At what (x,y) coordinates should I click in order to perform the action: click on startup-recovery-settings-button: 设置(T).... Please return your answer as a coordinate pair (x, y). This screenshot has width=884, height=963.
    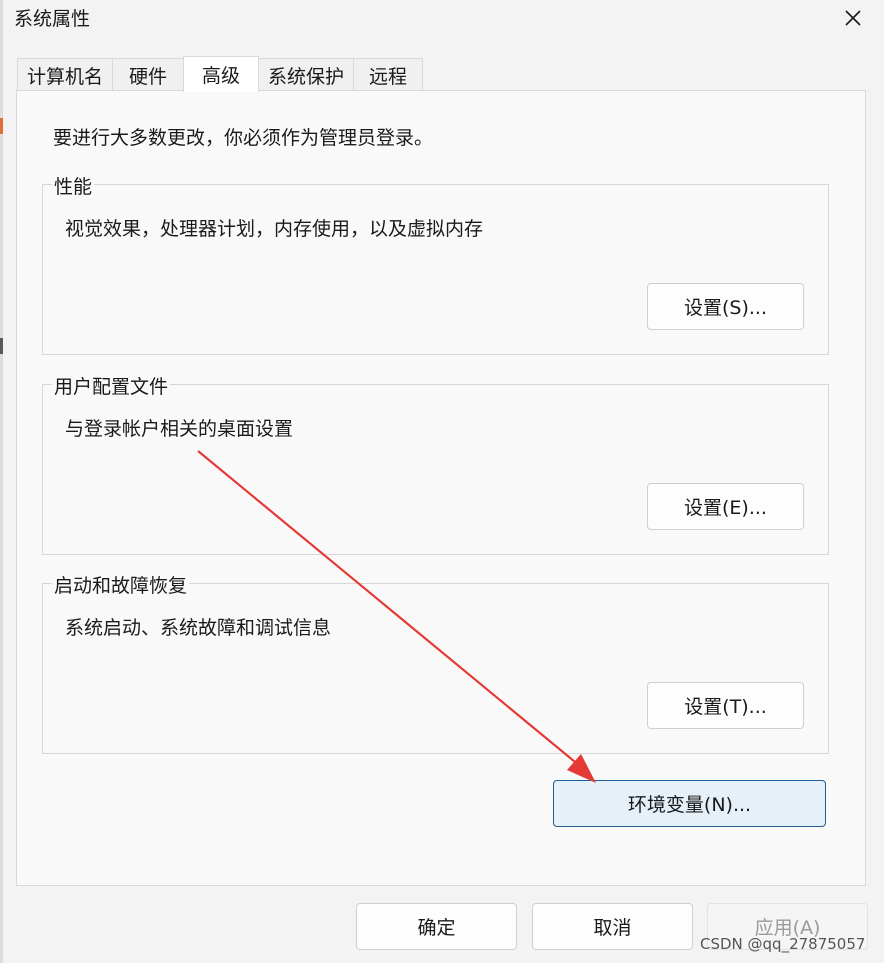
    Looking at the image, I should click on (725, 705).